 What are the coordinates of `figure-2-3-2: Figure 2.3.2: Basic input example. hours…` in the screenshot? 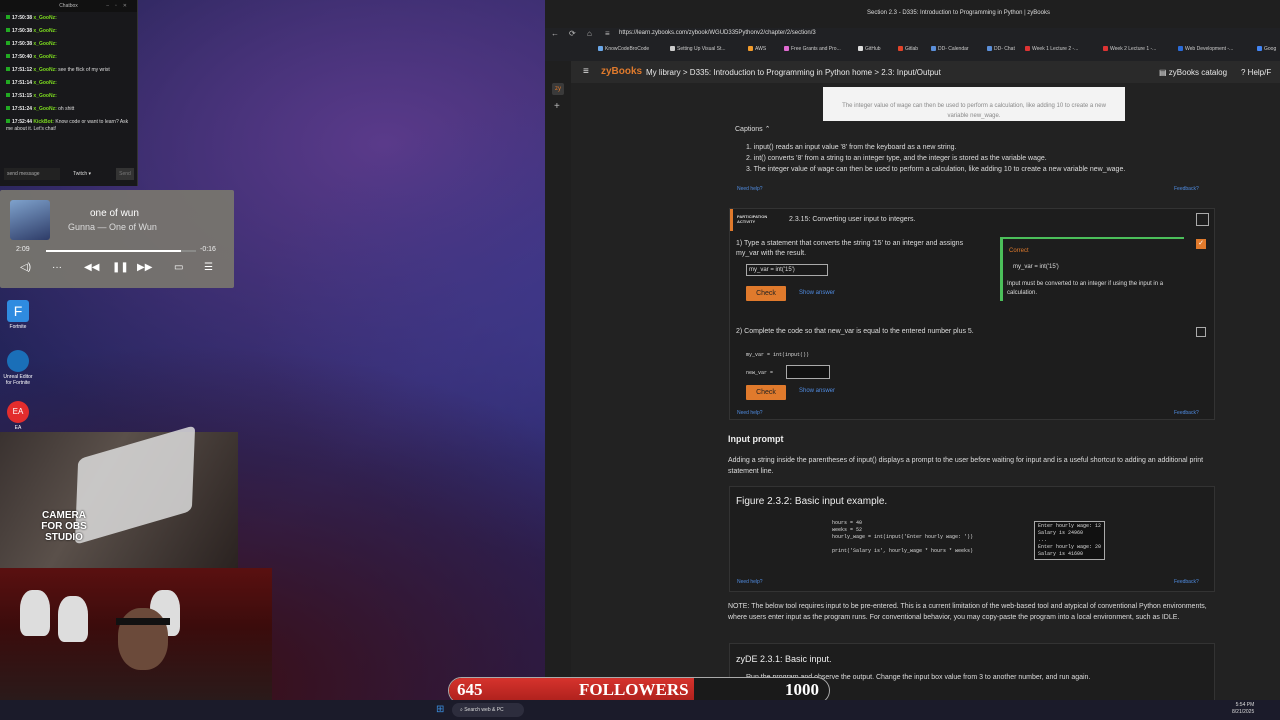 It's located at (972, 539).